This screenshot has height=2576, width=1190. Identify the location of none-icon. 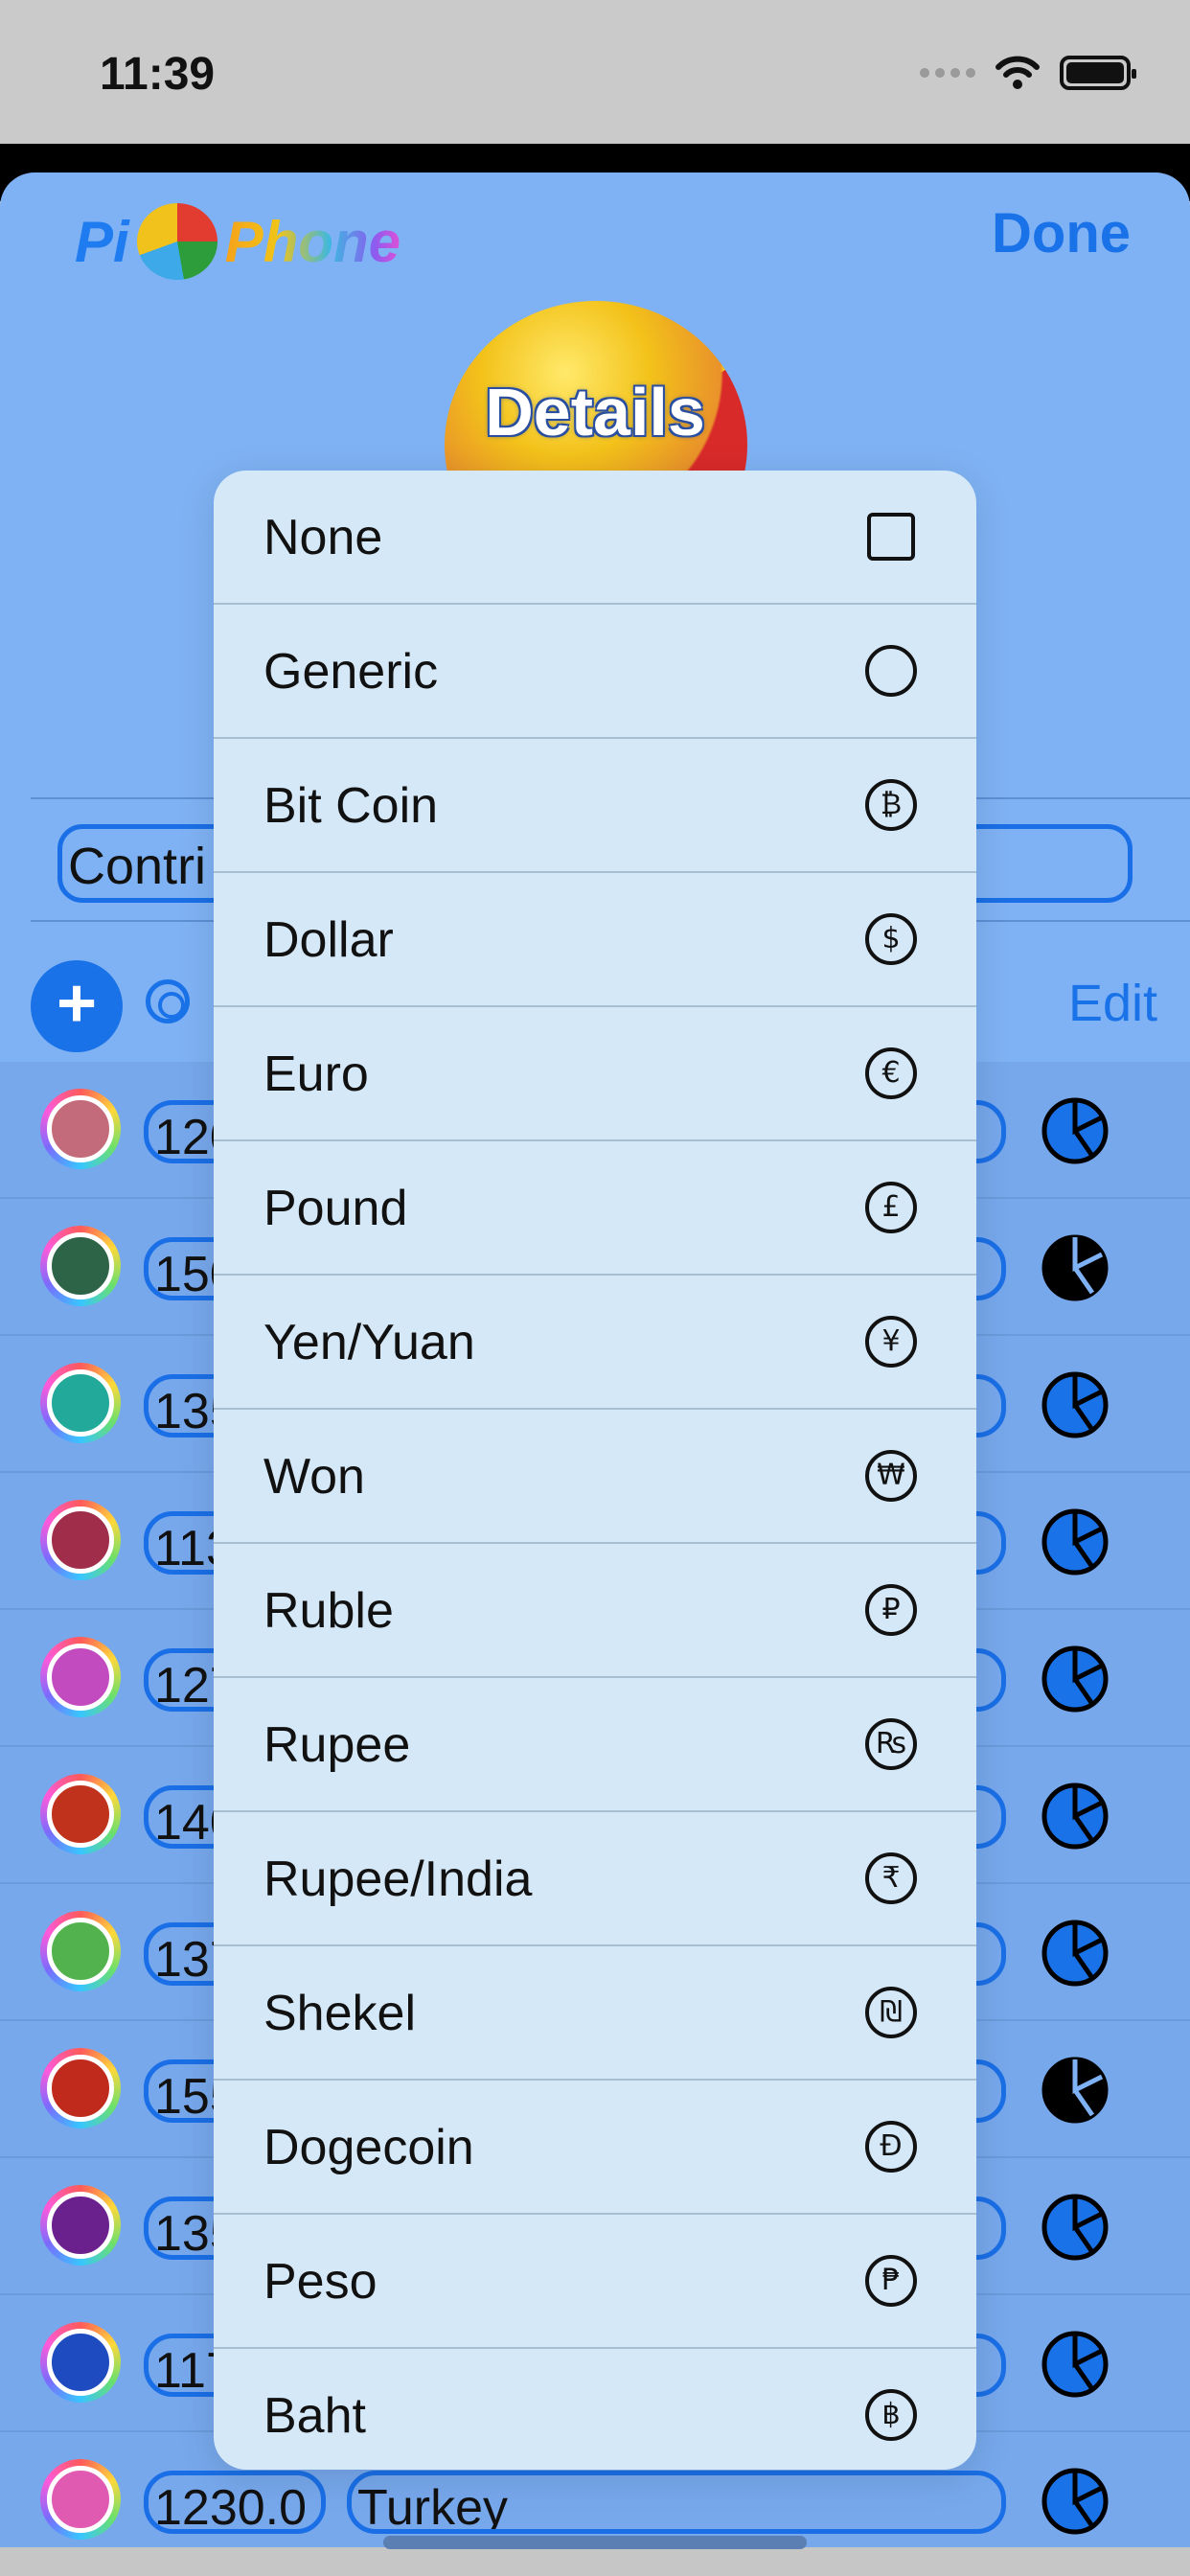
(891, 537).